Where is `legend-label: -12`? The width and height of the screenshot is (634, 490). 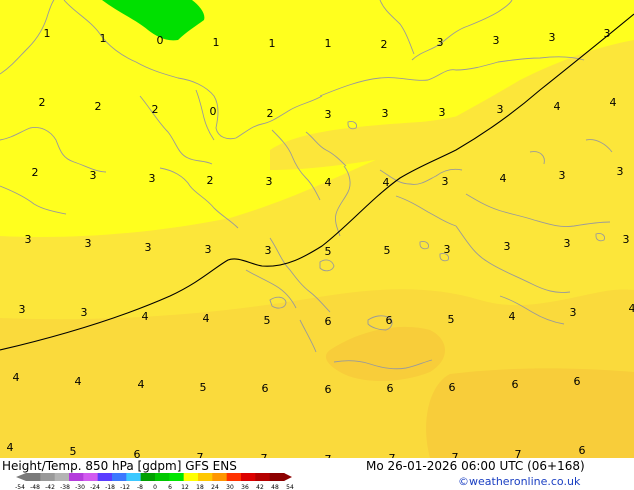 legend-label: -12 is located at coordinates (125, 487).